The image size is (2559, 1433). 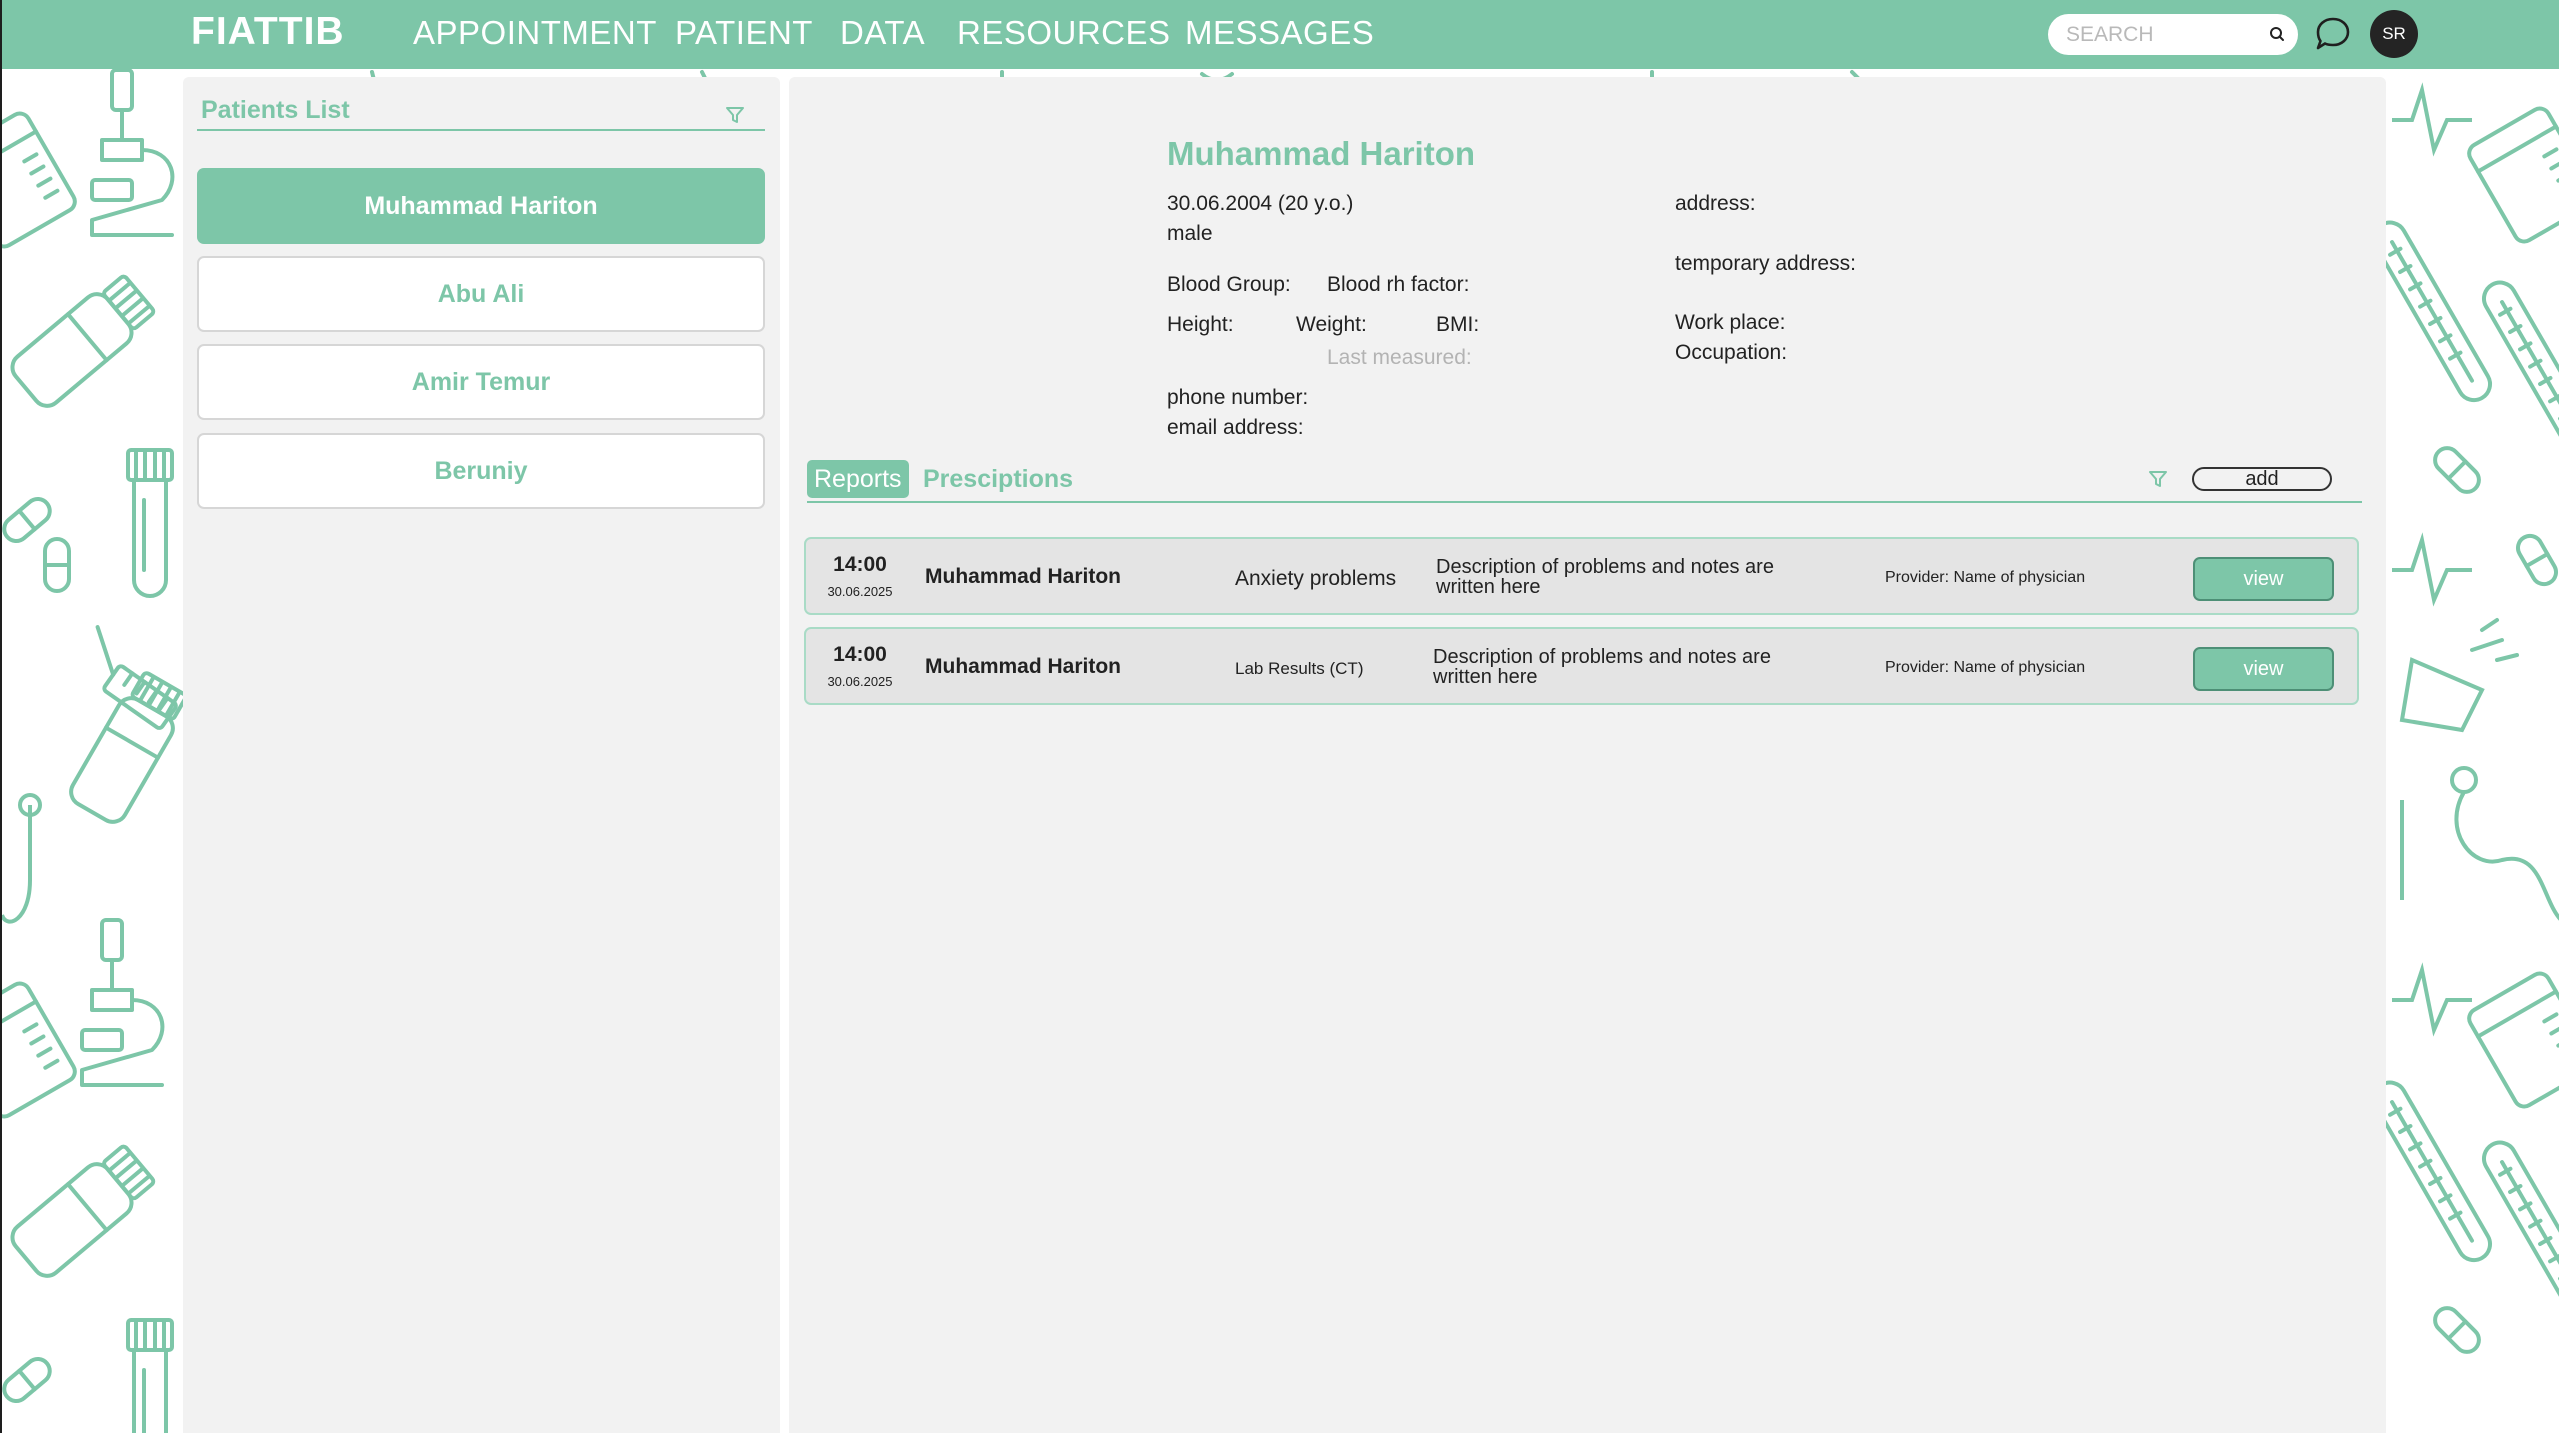 I want to click on add-button: add, so click(x=2262, y=479).